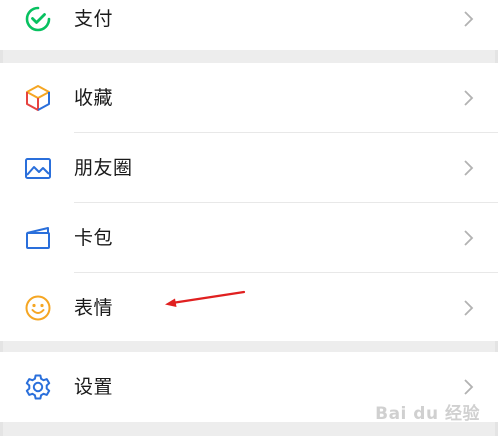 This screenshot has height=436, width=498. What do you see at coordinates (94, 238) in the screenshot?
I see `menu-item-cards-label: 卡包` at bounding box center [94, 238].